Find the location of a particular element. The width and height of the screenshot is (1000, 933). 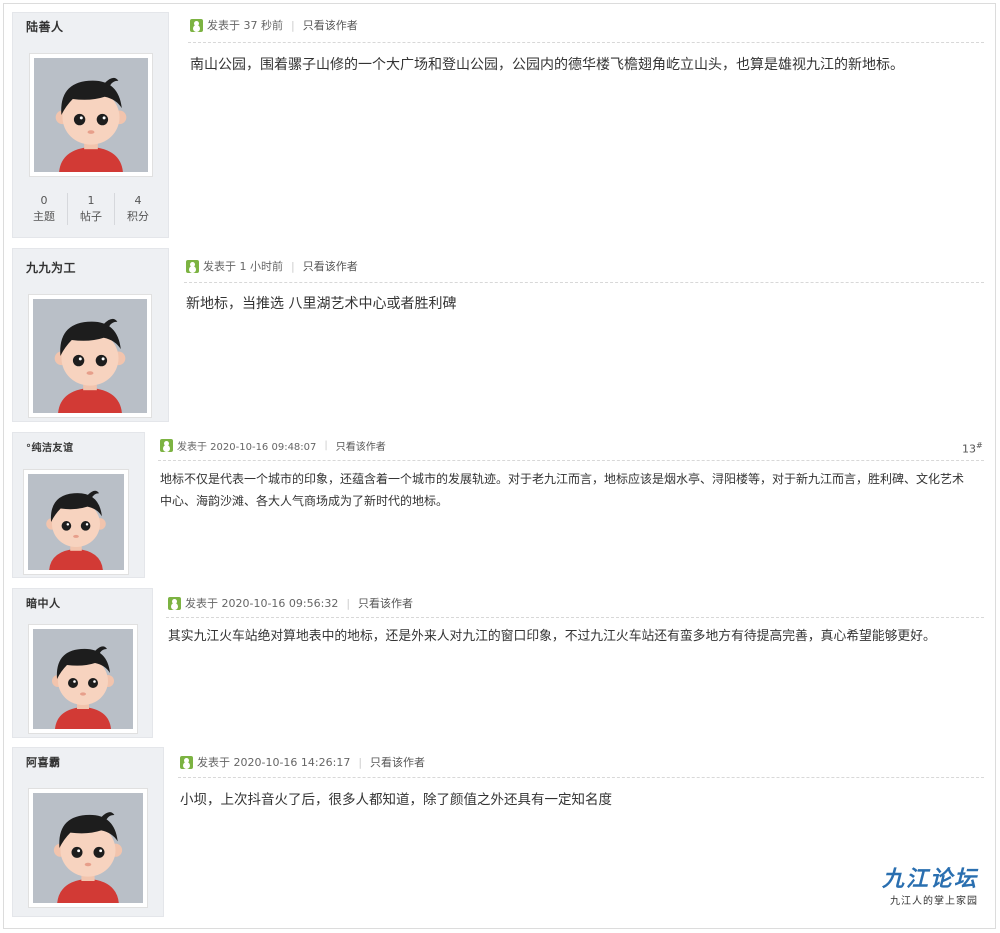

author-stats: 0 主题 1 帖子 4 积分 is located at coordinates (91, 209).